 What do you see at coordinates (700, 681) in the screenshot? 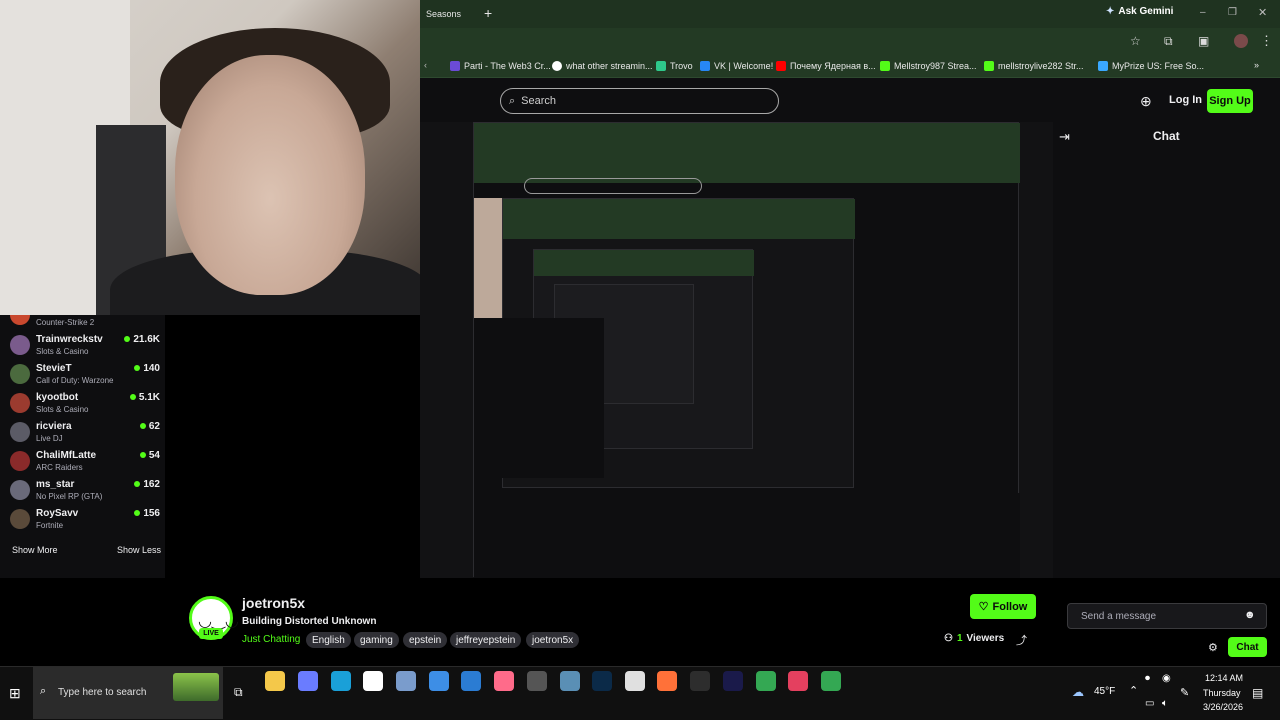
I see `obs-icon` at bounding box center [700, 681].